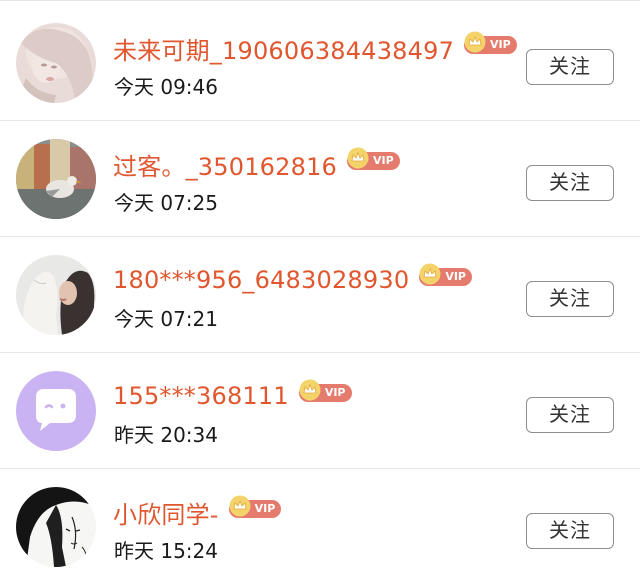 This screenshot has height=583, width=640. Describe the element at coordinates (166, 551) in the screenshot. I see `timestamp: 昨天 15:24` at that location.